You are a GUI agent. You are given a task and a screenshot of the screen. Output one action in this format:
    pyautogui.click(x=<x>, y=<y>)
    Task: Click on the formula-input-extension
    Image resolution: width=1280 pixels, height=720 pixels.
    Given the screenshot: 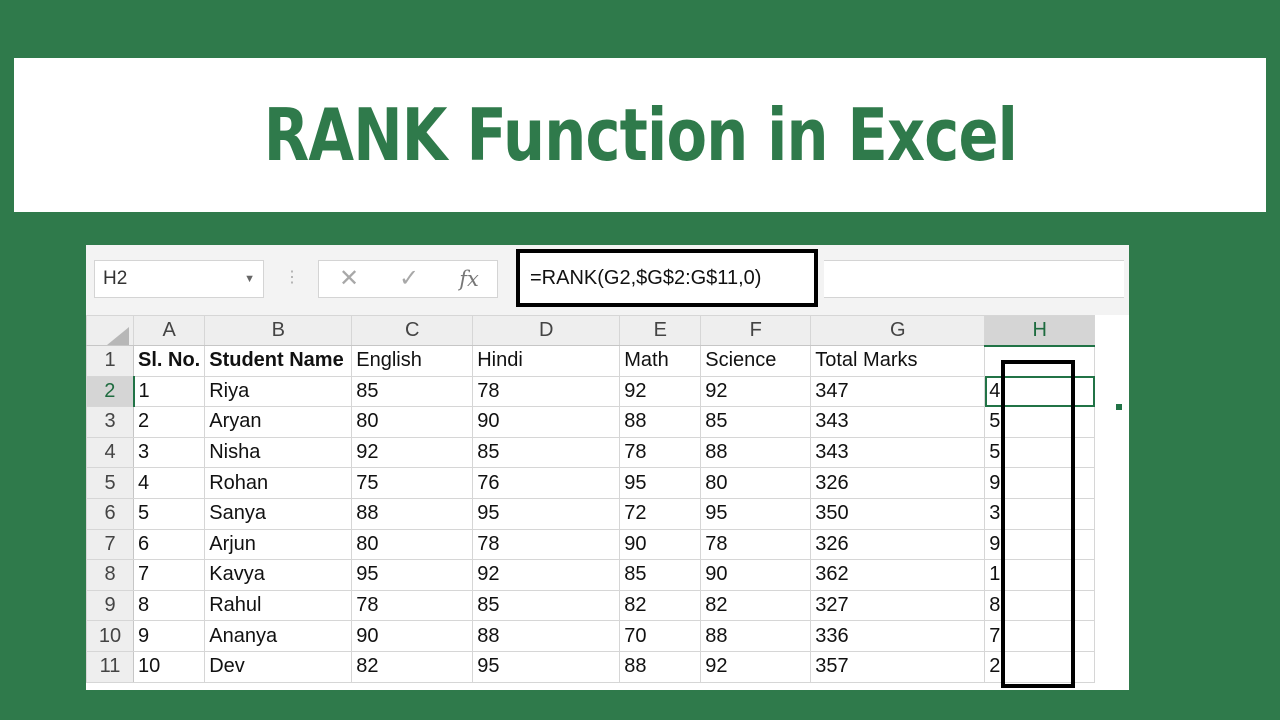 What is the action you would take?
    pyautogui.click(x=974, y=279)
    